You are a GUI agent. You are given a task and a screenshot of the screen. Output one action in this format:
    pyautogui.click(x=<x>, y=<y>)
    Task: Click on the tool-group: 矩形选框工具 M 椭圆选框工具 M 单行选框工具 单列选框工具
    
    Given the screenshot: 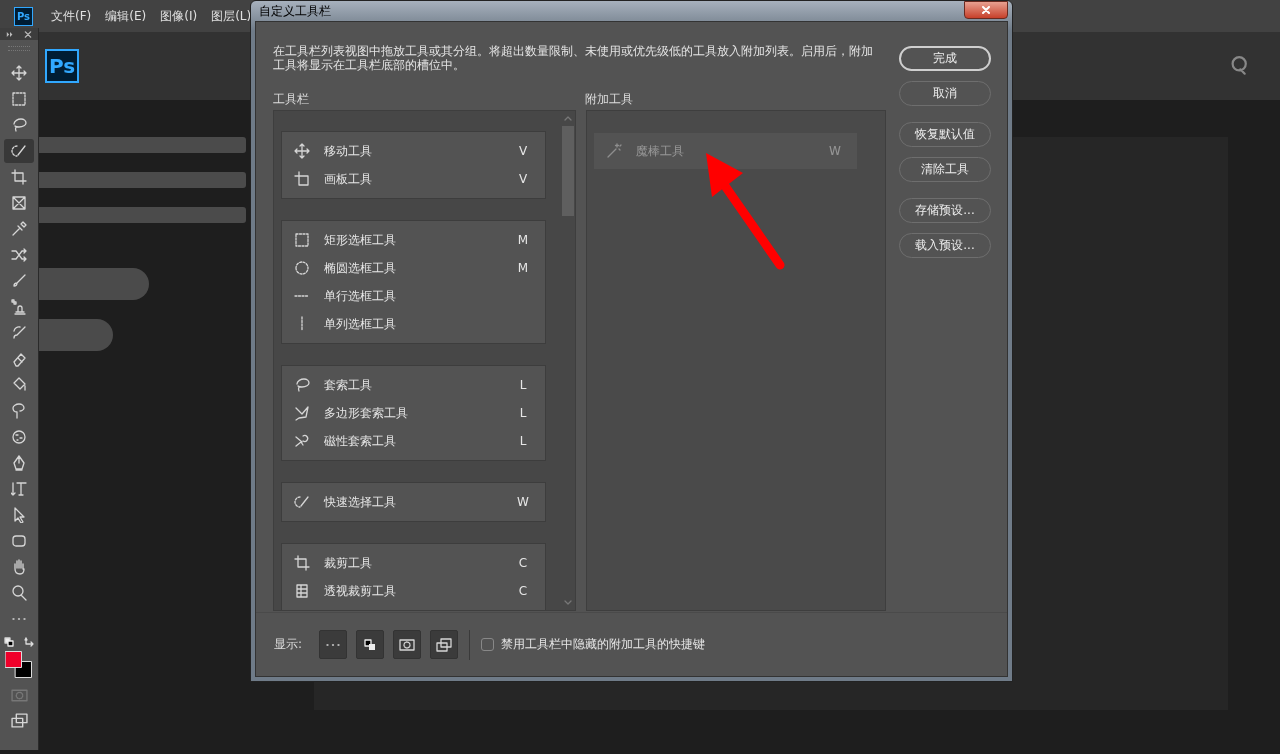 What is the action you would take?
    pyautogui.click(x=413, y=282)
    